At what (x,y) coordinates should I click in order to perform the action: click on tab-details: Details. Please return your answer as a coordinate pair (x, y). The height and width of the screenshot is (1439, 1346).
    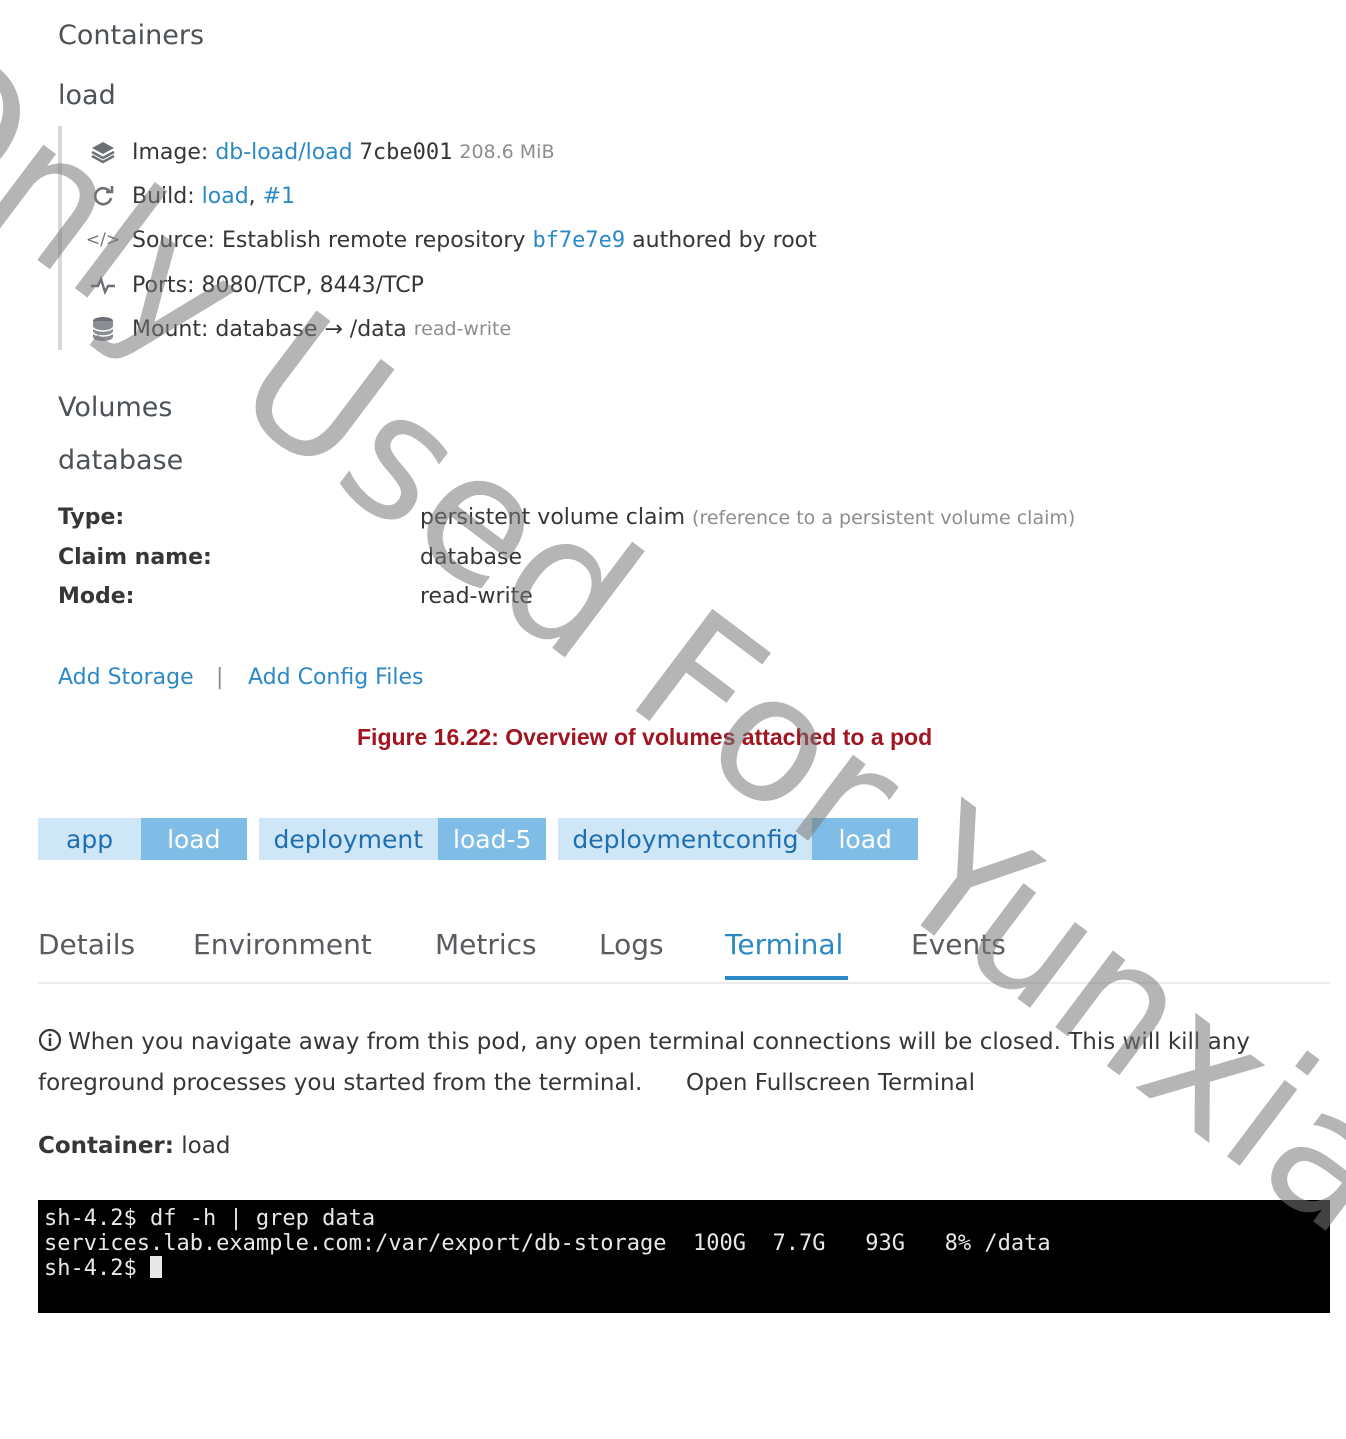
    Looking at the image, I should click on (86, 944).